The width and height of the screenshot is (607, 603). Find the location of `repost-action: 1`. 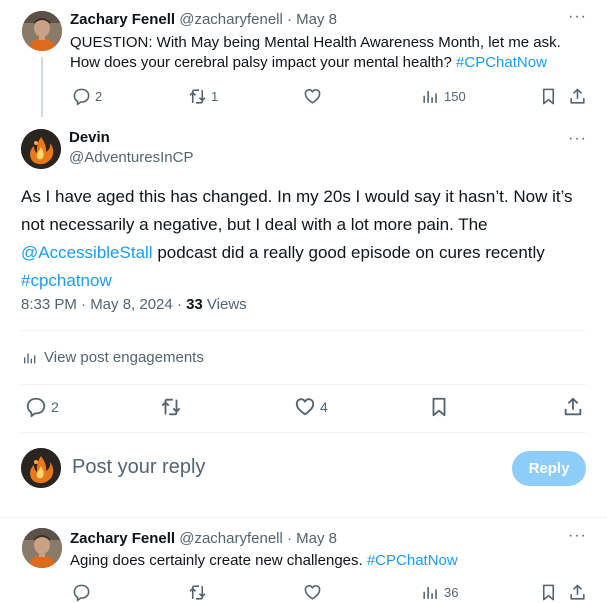

repost-action: 1 is located at coordinates (203, 96).